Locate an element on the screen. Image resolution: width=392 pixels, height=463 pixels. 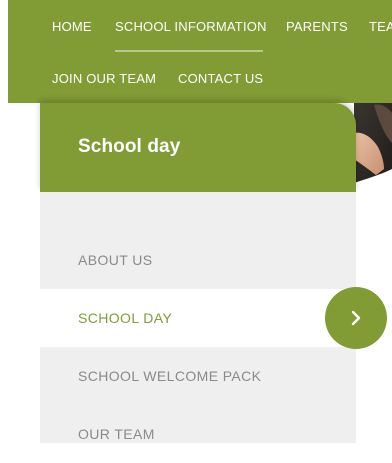
active-nav-underline is located at coordinates (189, 51).